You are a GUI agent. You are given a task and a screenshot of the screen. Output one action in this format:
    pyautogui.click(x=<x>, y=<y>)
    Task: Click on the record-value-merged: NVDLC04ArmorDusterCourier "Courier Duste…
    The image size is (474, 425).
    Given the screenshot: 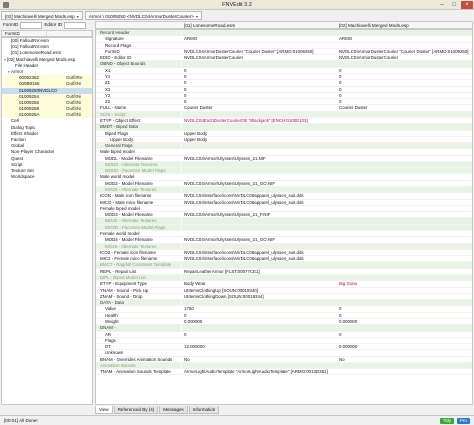 What is the action you would take?
    pyautogui.click(x=404, y=51)
    